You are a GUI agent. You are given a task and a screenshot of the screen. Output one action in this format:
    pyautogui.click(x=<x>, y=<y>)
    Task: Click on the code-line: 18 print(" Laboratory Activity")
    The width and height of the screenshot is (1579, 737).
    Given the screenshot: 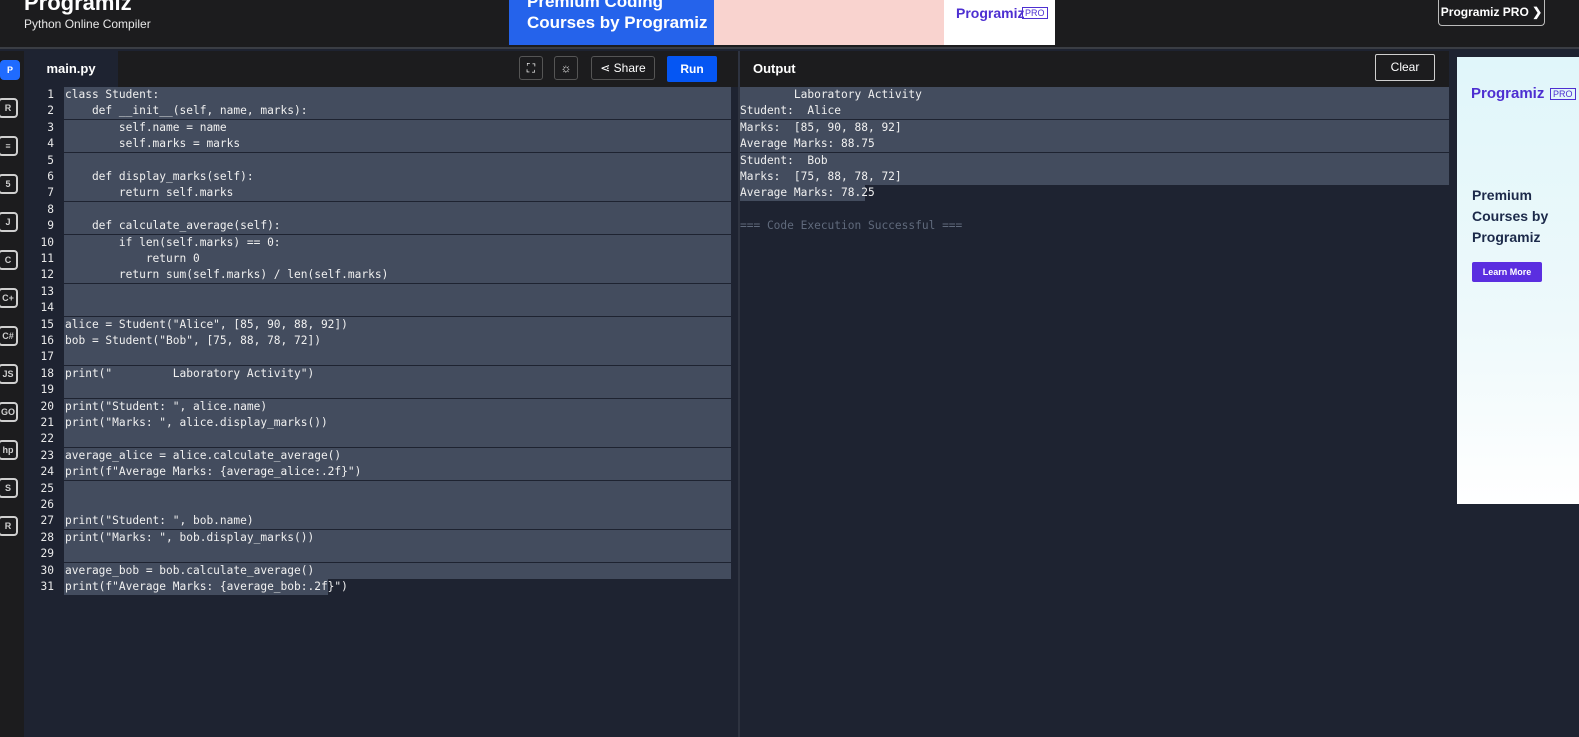 What is the action you would take?
    pyautogui.click(x=381, y=373)
    